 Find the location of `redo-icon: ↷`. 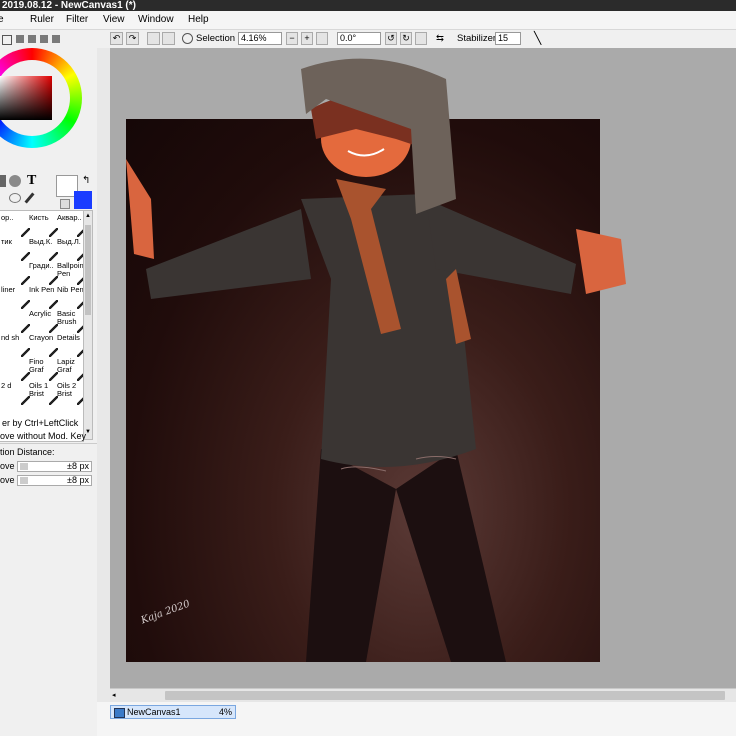

redo-icon: ↷ is located at coordinates (132, 38).